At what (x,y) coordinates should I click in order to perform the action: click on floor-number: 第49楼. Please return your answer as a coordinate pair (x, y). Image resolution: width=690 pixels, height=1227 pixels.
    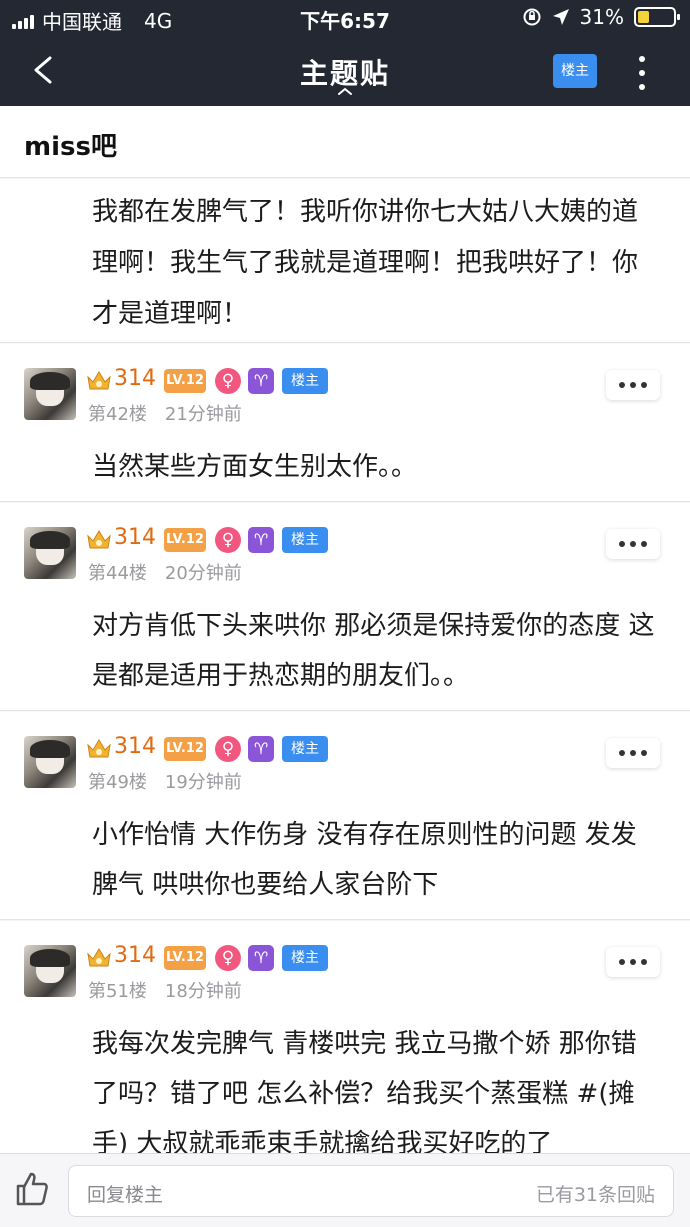
    Looking at the image, I should click on (117, 782).